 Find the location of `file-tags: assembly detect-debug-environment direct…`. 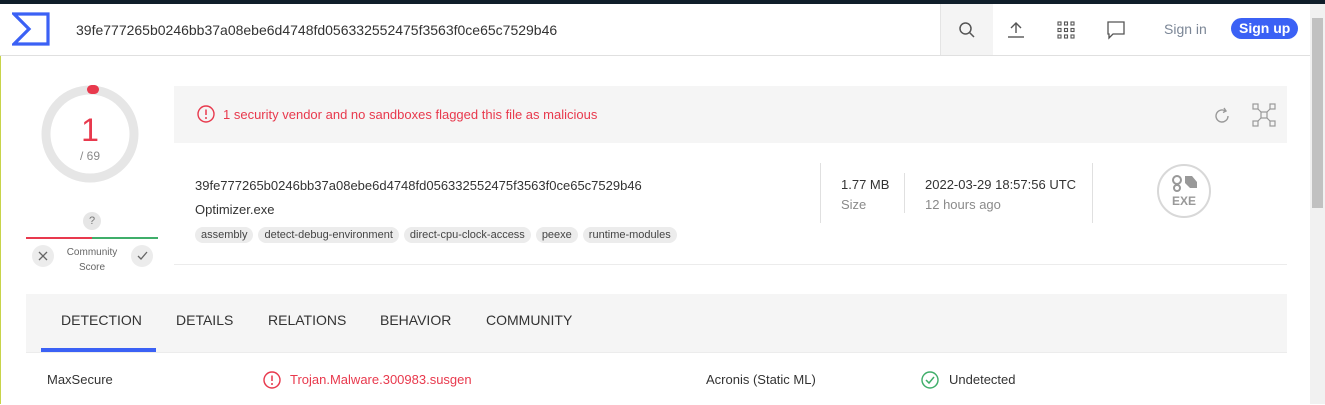

file-tags: assembly detect-debug-environment direct… is located at coordinates (436, 235).